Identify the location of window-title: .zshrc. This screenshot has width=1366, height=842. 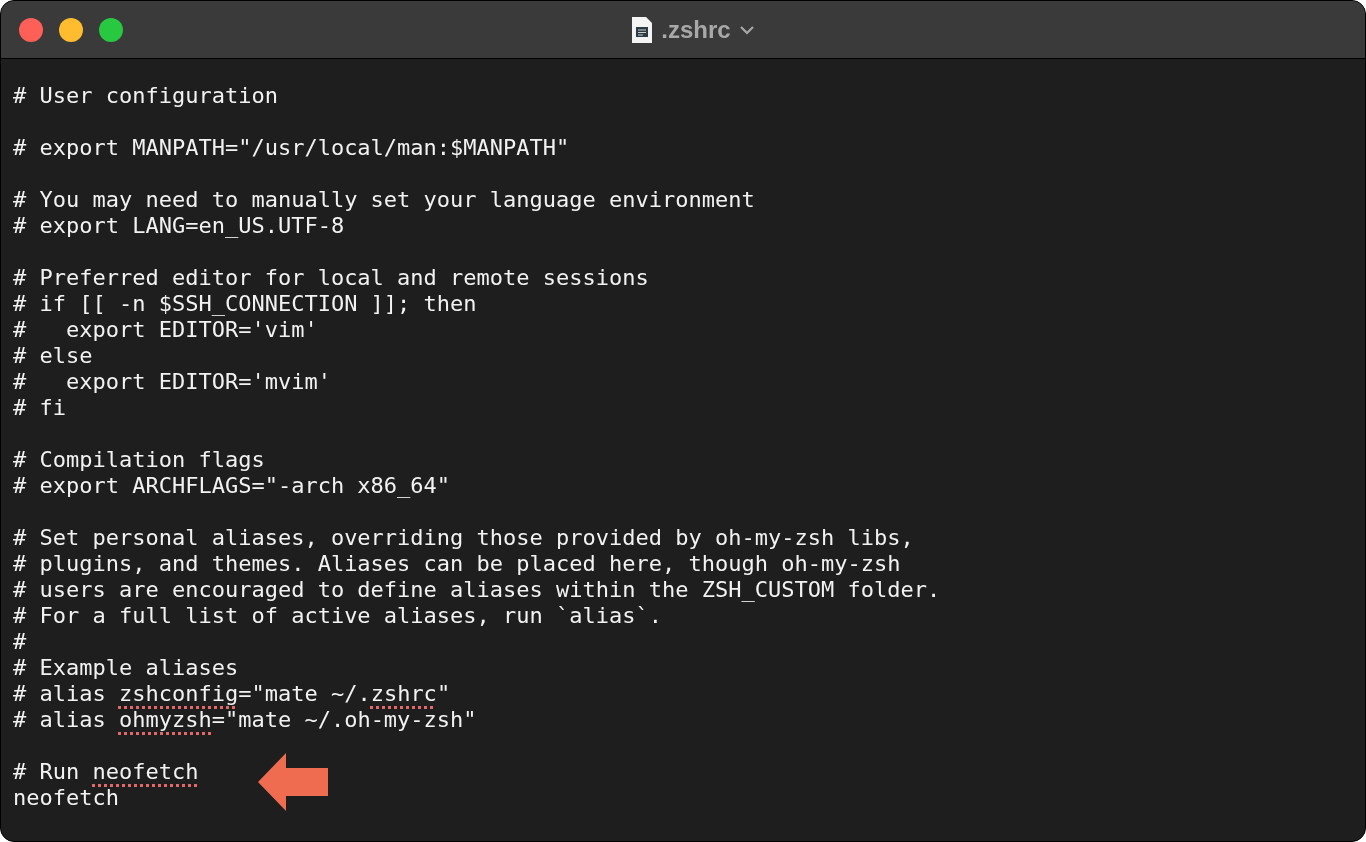
(696, 29).